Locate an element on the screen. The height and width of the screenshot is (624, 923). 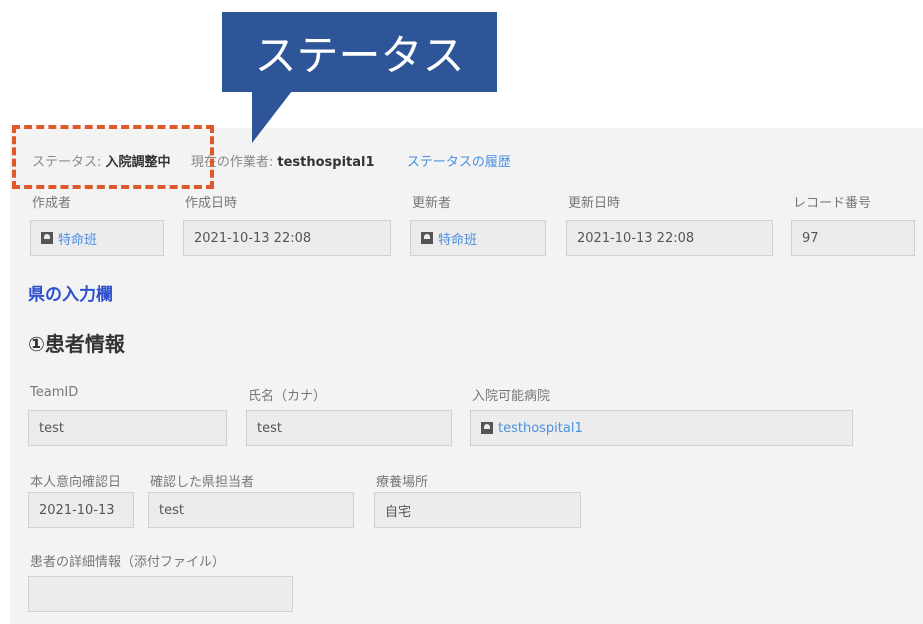
updater-label: 更新者 is located at coordinates (432, 203).